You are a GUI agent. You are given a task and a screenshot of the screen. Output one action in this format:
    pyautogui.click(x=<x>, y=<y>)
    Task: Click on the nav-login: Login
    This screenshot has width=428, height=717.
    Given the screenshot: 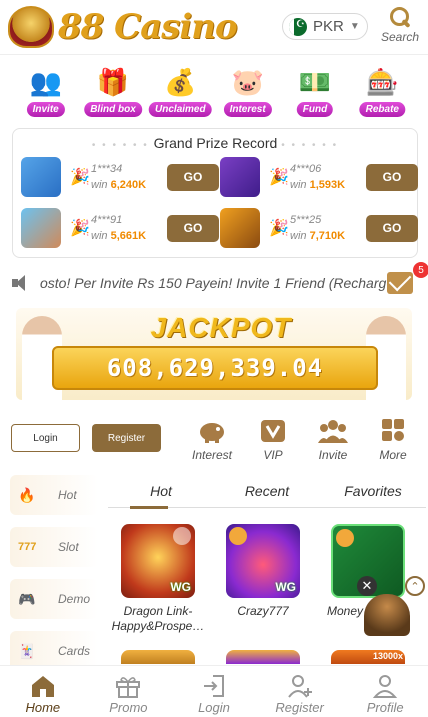 What is the action you would take?
    pyautogui.click(x=214, y=691)
    